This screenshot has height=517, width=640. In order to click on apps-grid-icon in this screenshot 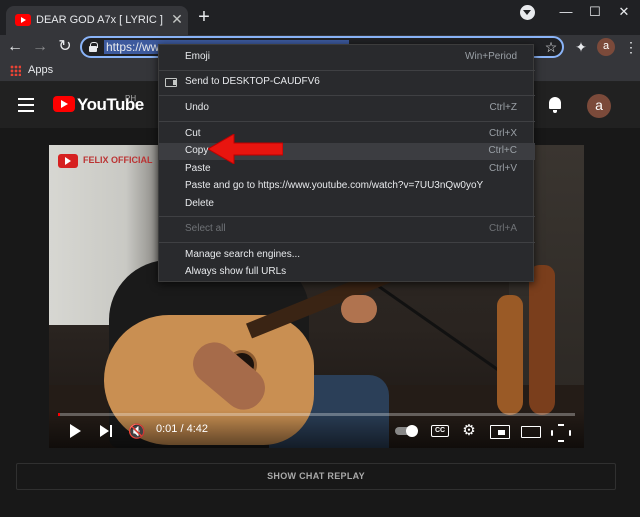, I will do `click(15, 70)`.